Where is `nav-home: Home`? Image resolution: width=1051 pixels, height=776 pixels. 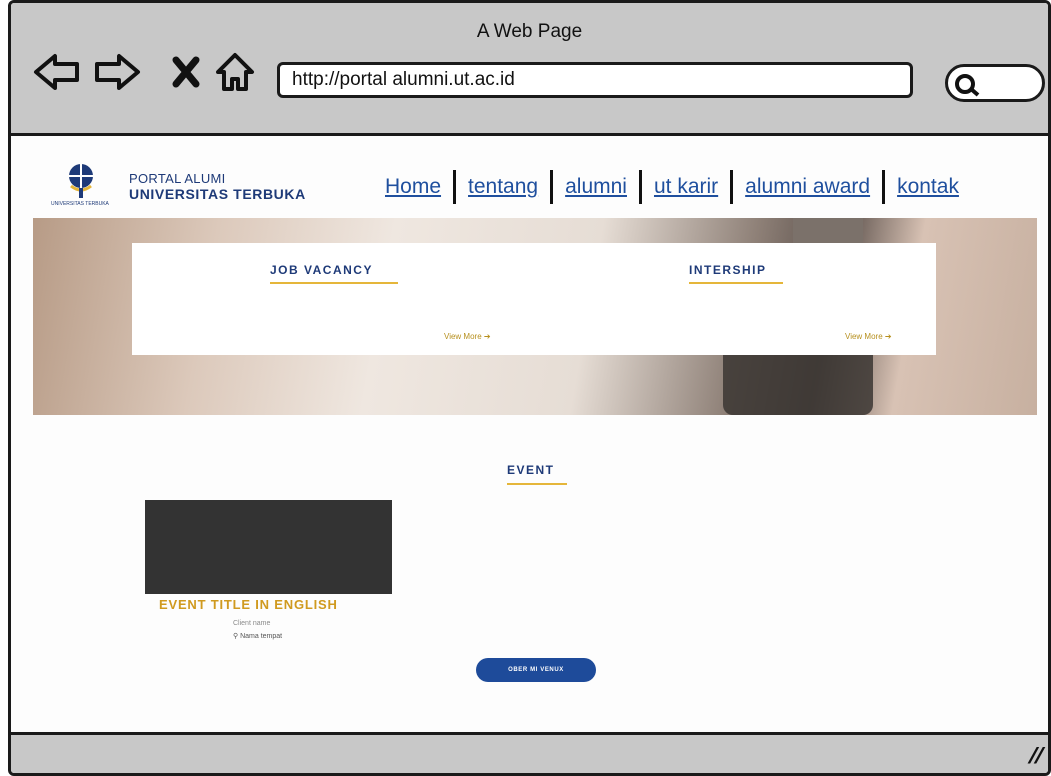 nav-home: Home is located at coordinates (413, 187).